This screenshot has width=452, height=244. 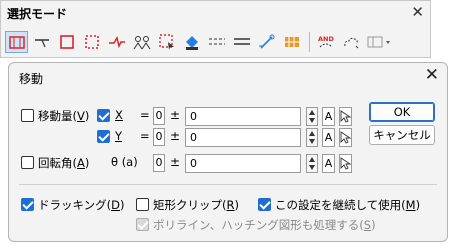 What do you see at coordinates (432, 75) in the screenshot?
I see `dialog-close-icon: ✕` at bounding box center [432, 75].